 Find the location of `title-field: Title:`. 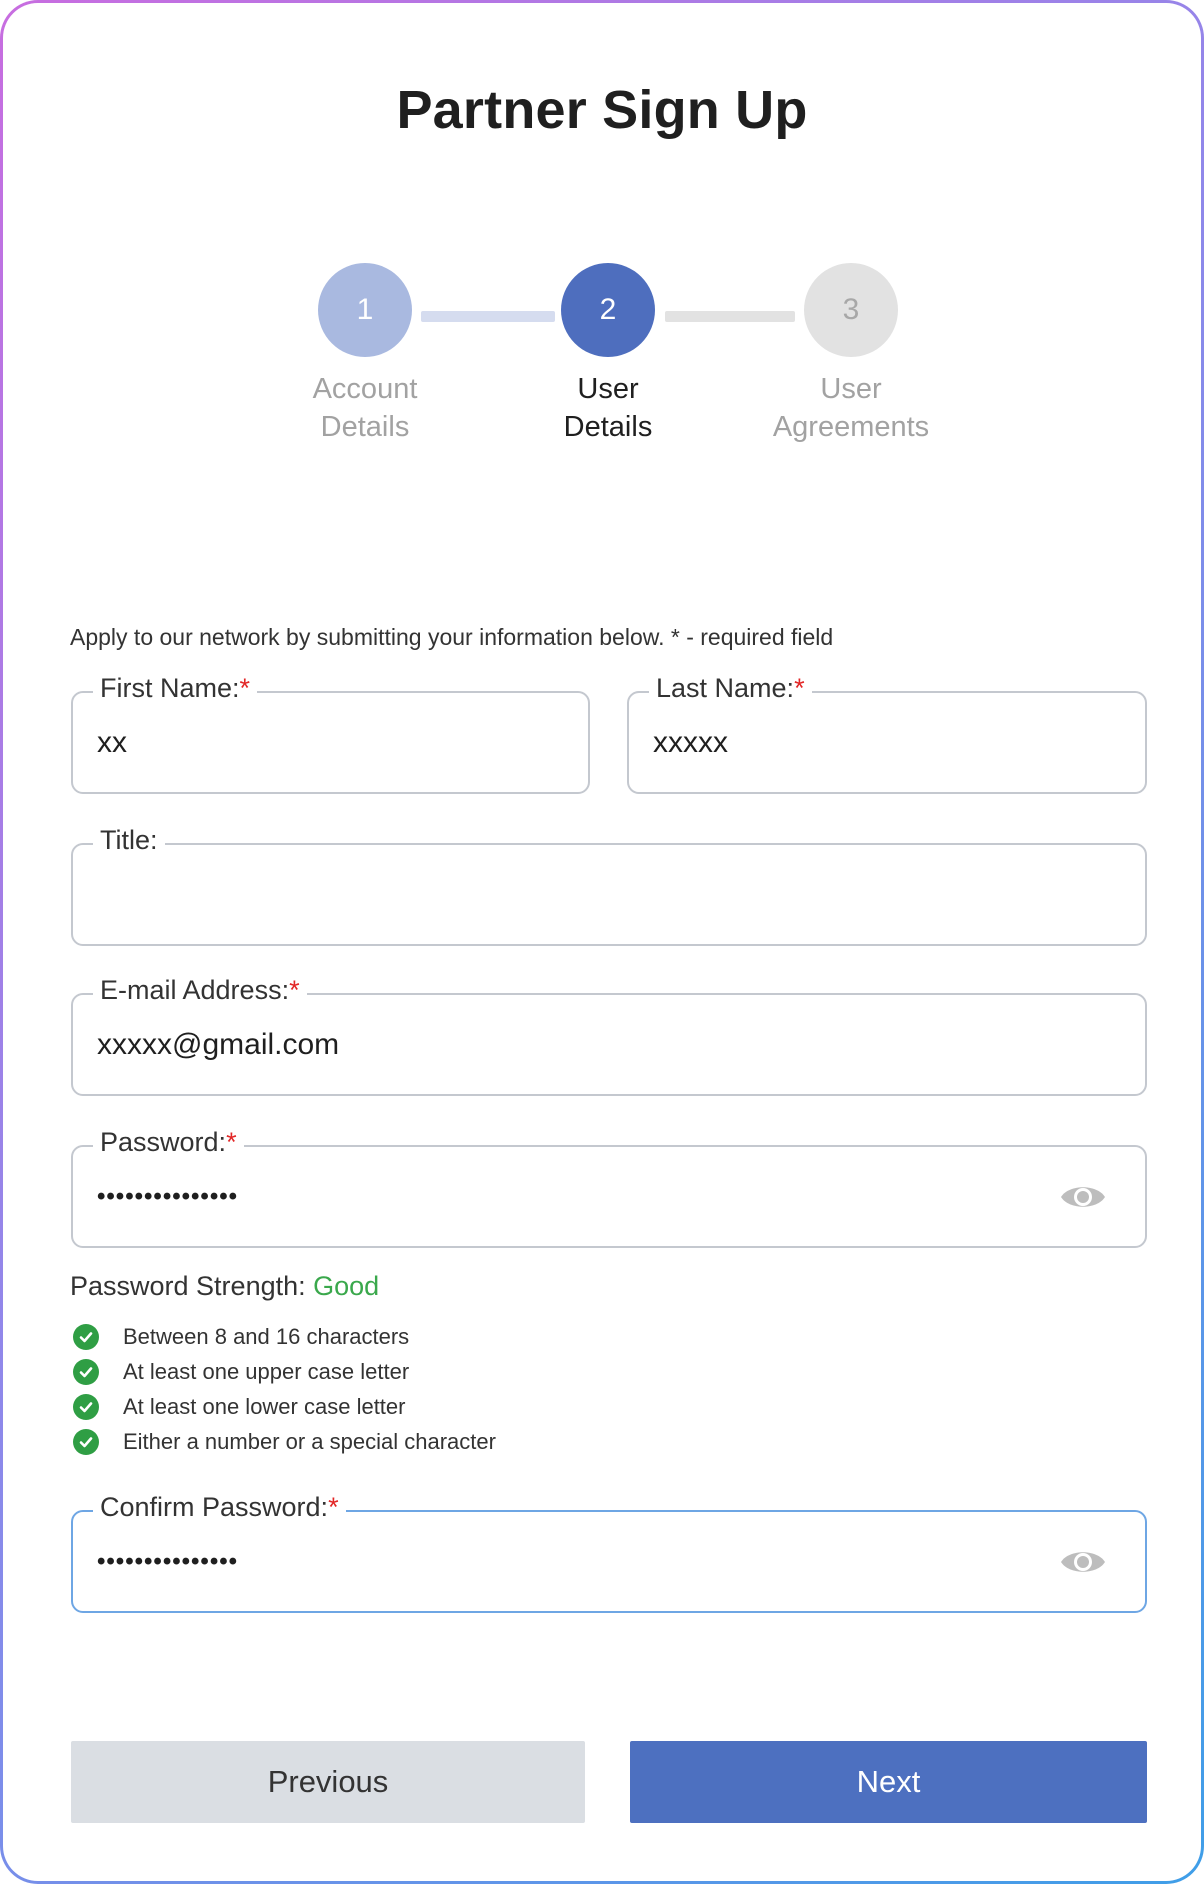

title-field: Title: is located at coordinates (609, 885).